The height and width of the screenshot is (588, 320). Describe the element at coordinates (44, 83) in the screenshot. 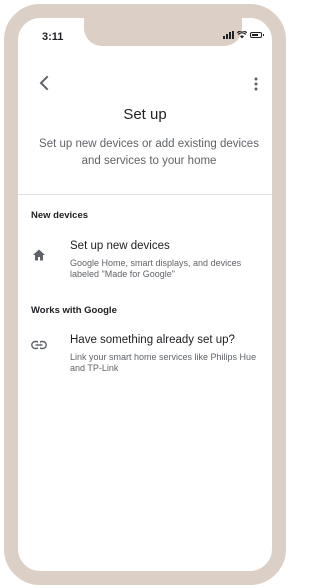

I see `back-arrow-icon` at that location.